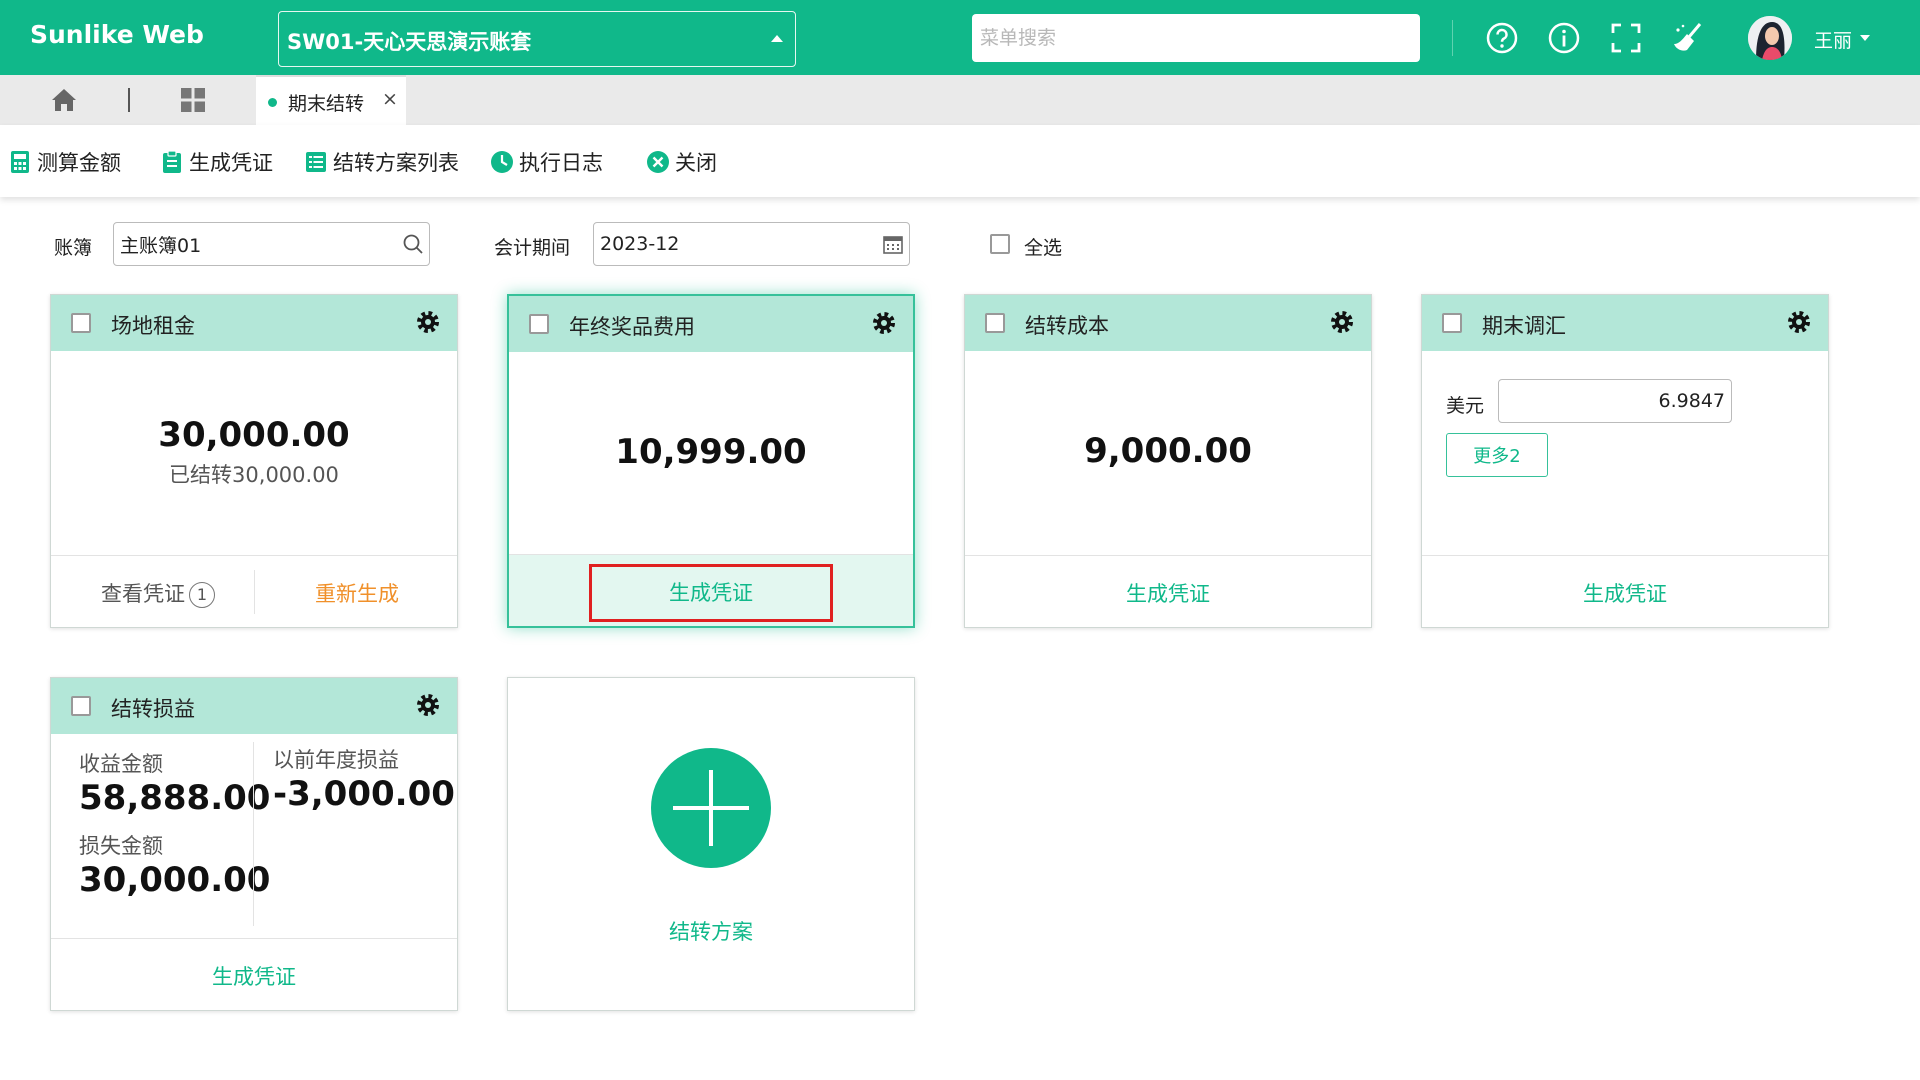 This screenshot has height=1080, width=1920. I want to click on execution-log-button: 执行日志, so click(546, 162).